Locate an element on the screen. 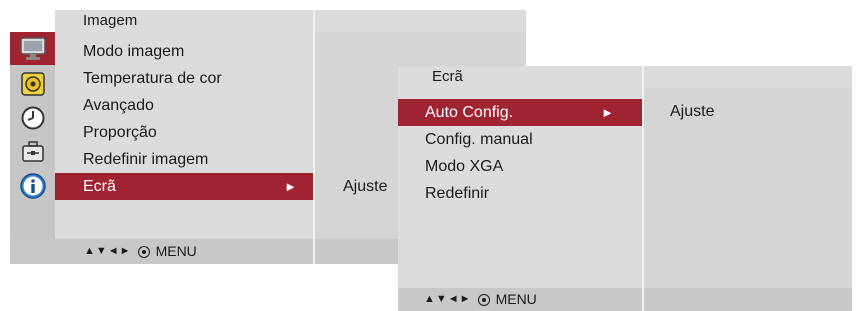  menu-item-label: Temperatura de cor is located at coordinates (152, 78).